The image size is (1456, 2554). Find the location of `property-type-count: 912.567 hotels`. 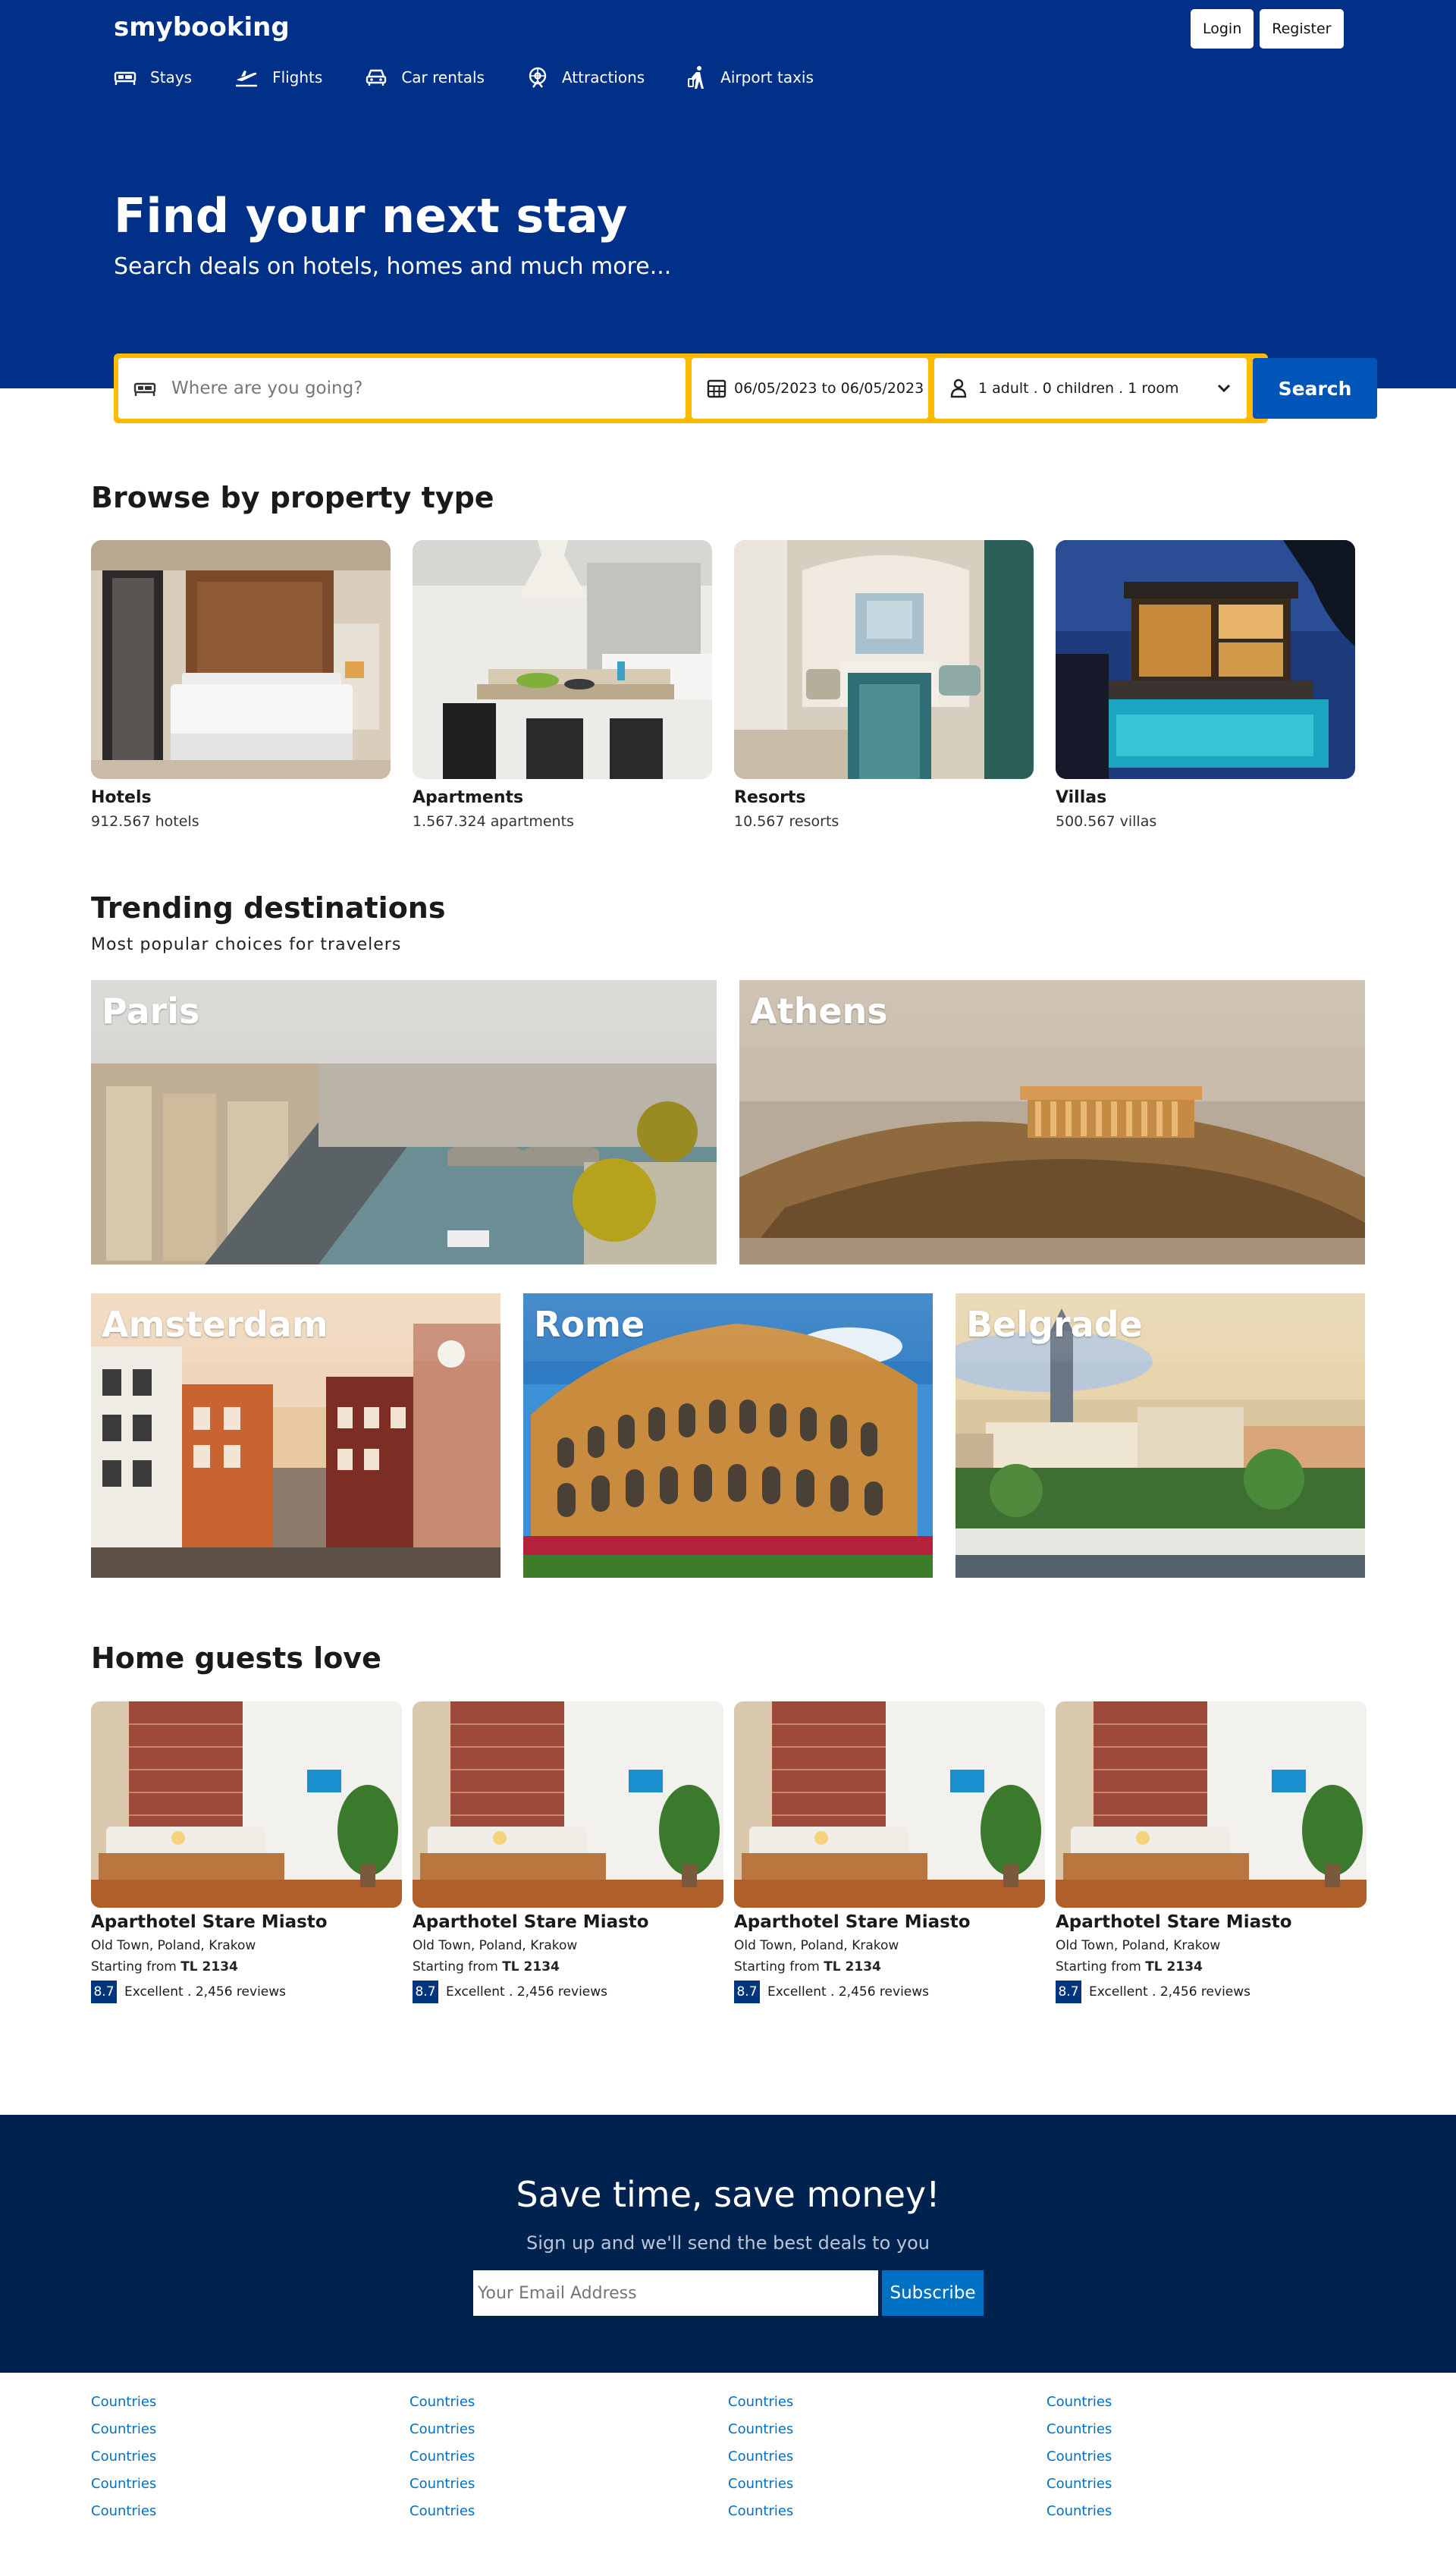

property-type-count: 912.567 hotels is located at coordinates (145, 821).